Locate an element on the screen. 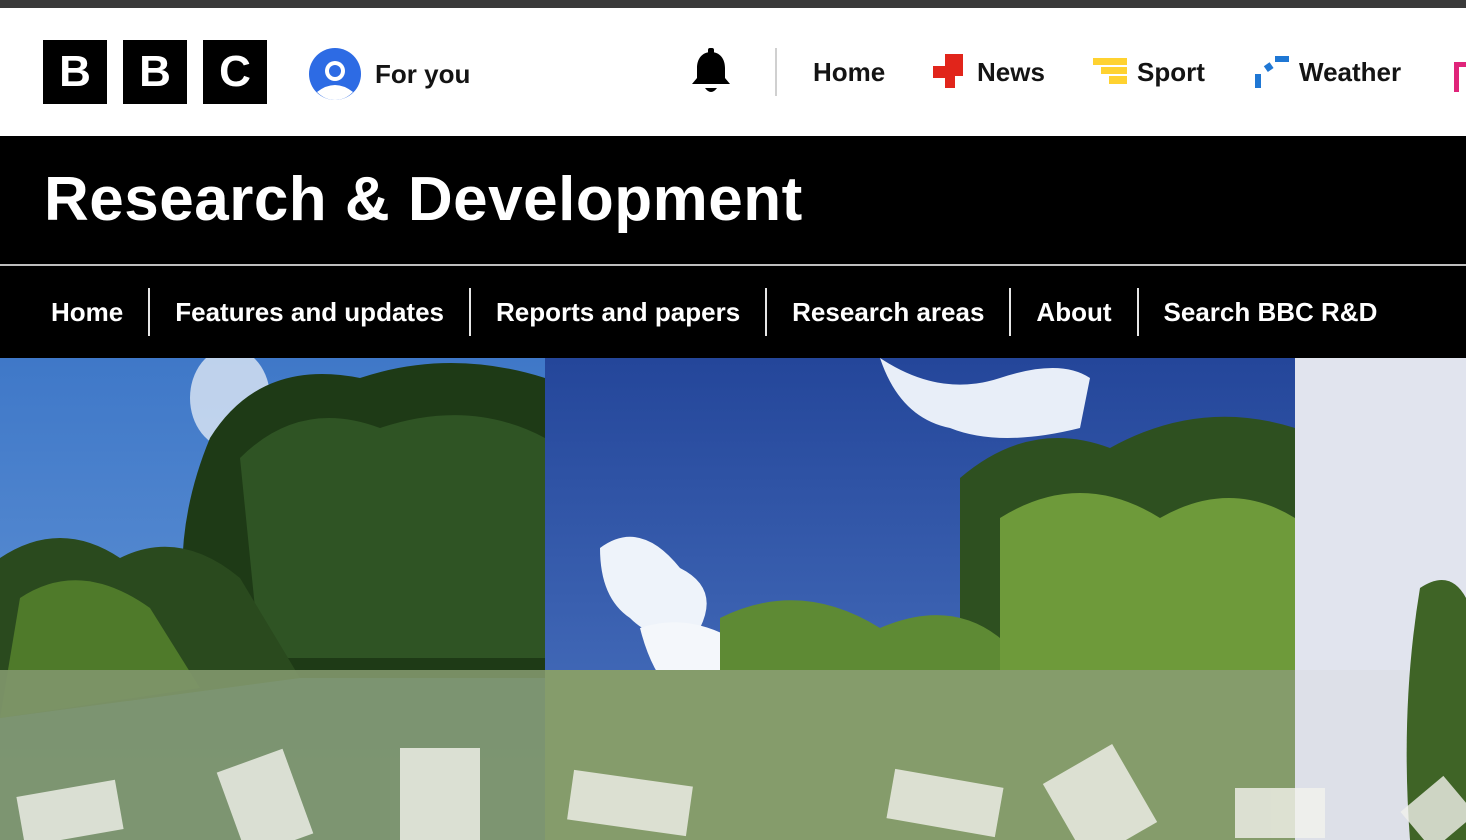 The width and height of the screenshot is (1466, 840). global-nav-weather-label: Weather is located at coordinates (1350, 71).